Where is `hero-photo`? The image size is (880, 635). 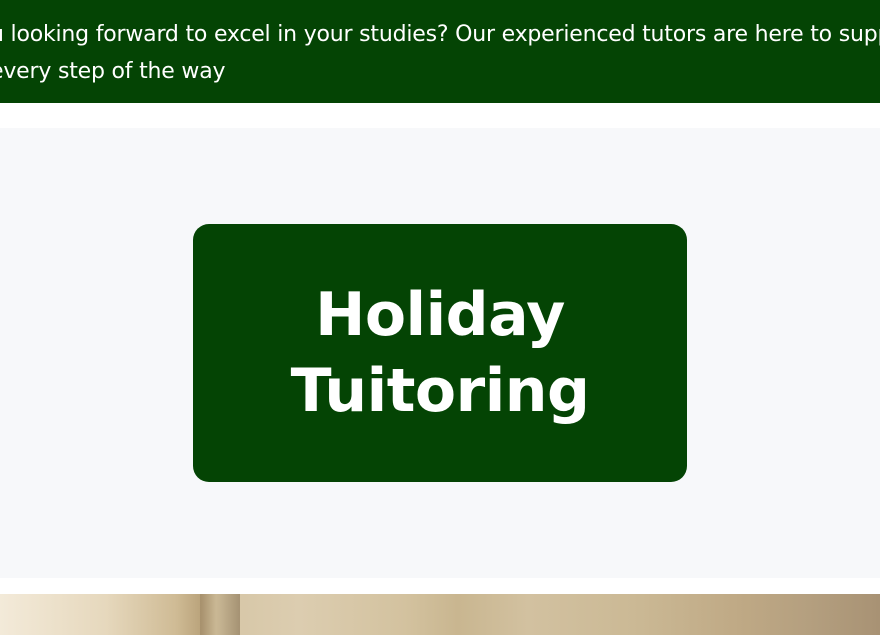 hero-photo is located at coordinates (440, 614).